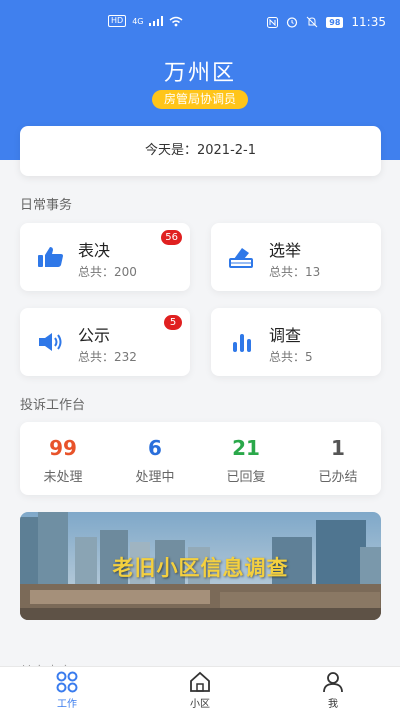  I want to click on tab-community: 小区, so click(200, 690).